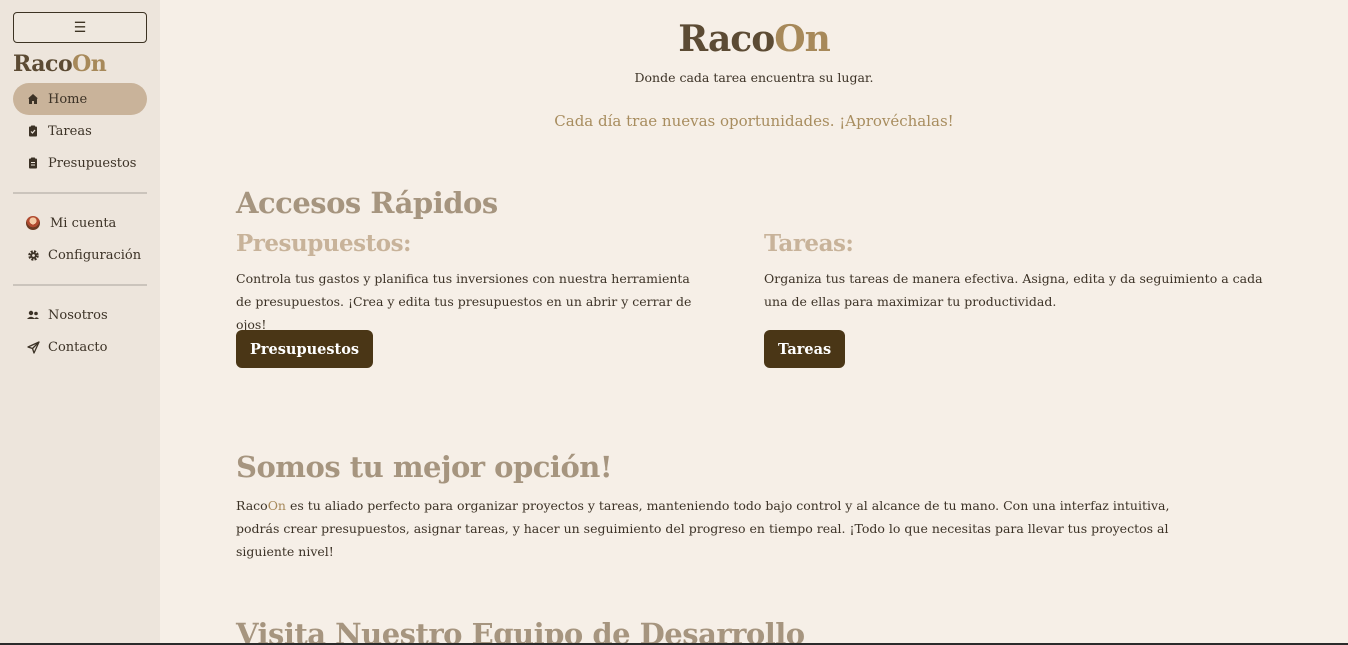 Image resolution: width=1348 pixels, height=645 pixels. I want to click on avatar, so click(33, 223).